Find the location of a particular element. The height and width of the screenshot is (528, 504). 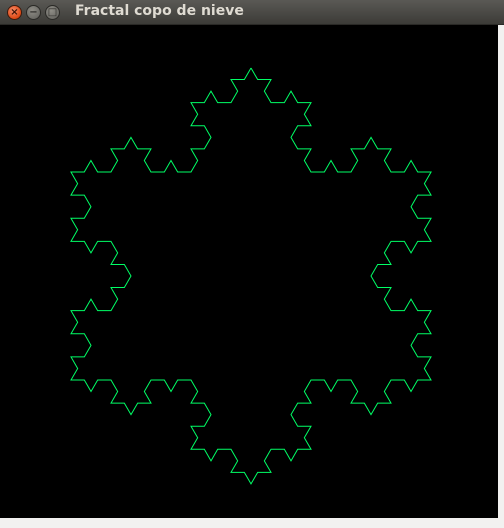

close-button: × is located at coordinates (14, 12).